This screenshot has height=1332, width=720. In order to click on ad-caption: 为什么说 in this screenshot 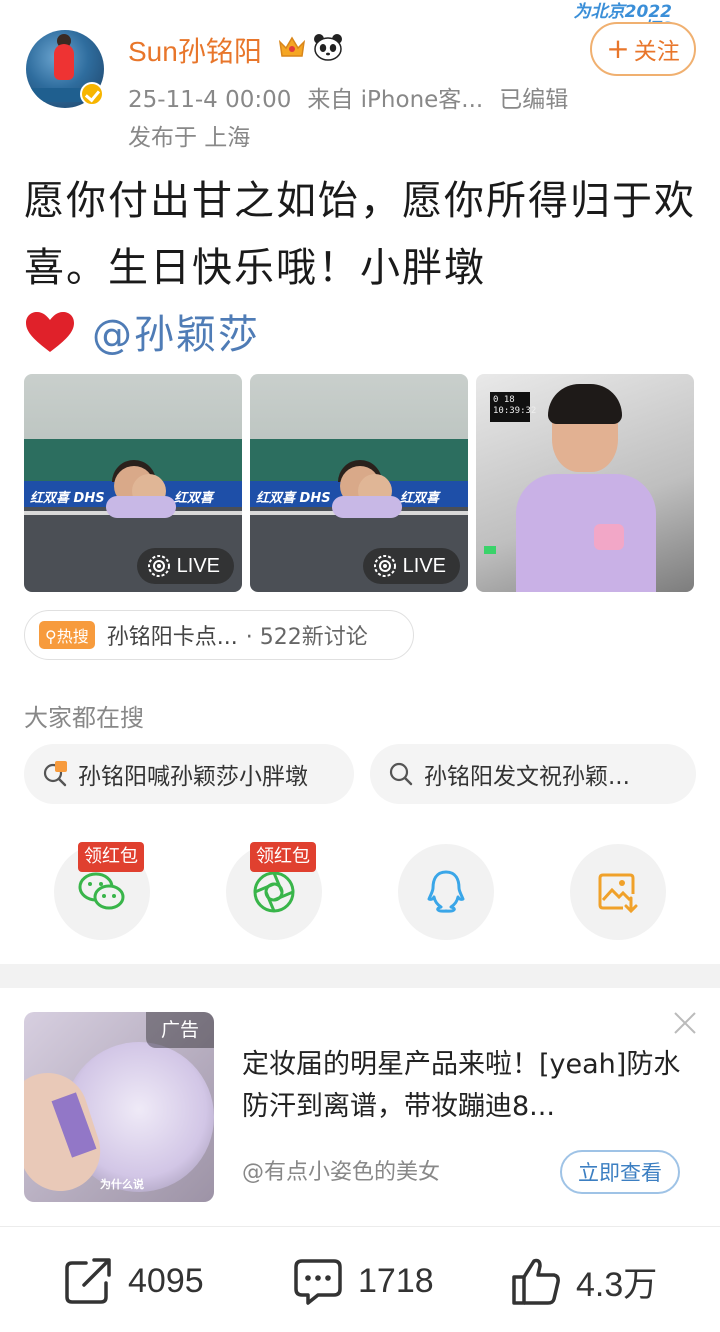, I will do `click(122, 1184)`.